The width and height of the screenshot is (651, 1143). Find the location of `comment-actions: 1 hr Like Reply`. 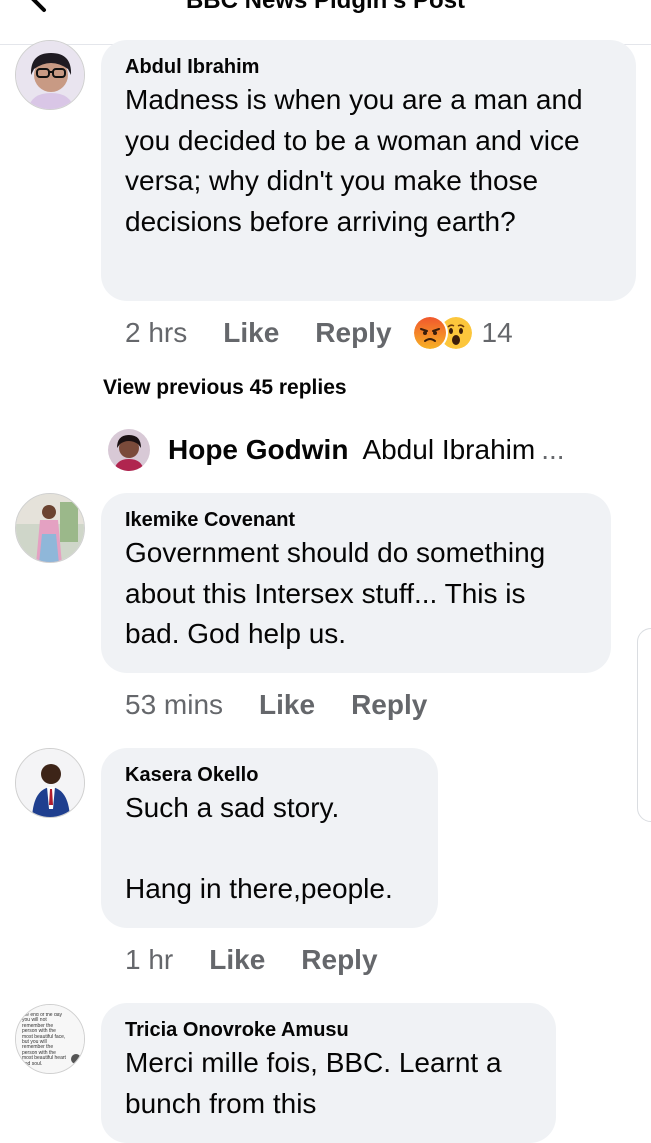

comment-actions: 1 hr Like Reply is located at coordinates (269, 960).